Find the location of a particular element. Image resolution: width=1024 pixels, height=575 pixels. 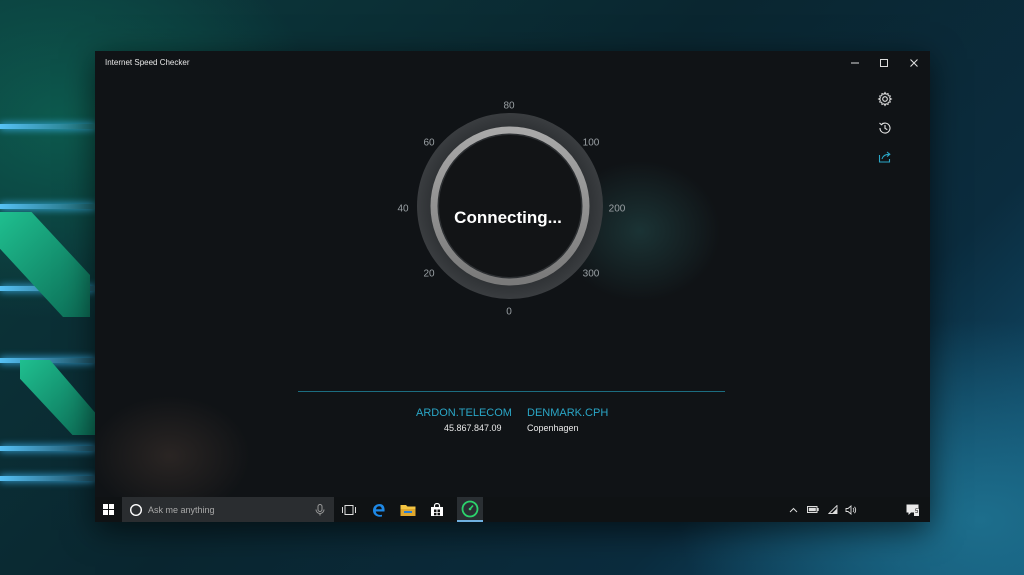

wifi-icon is located at coordinates (833, 509).